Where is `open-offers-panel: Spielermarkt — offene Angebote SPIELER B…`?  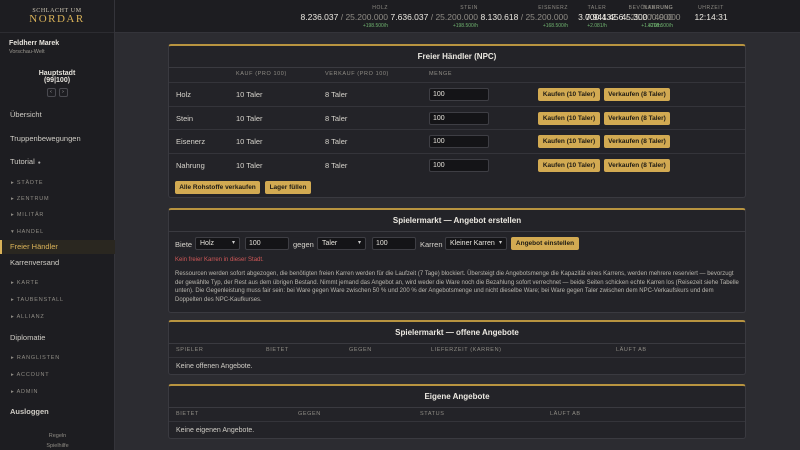 open-offers-panel: Spielermarkt — offene Angebote SPIELER B… is located at coordinates (457, 347).